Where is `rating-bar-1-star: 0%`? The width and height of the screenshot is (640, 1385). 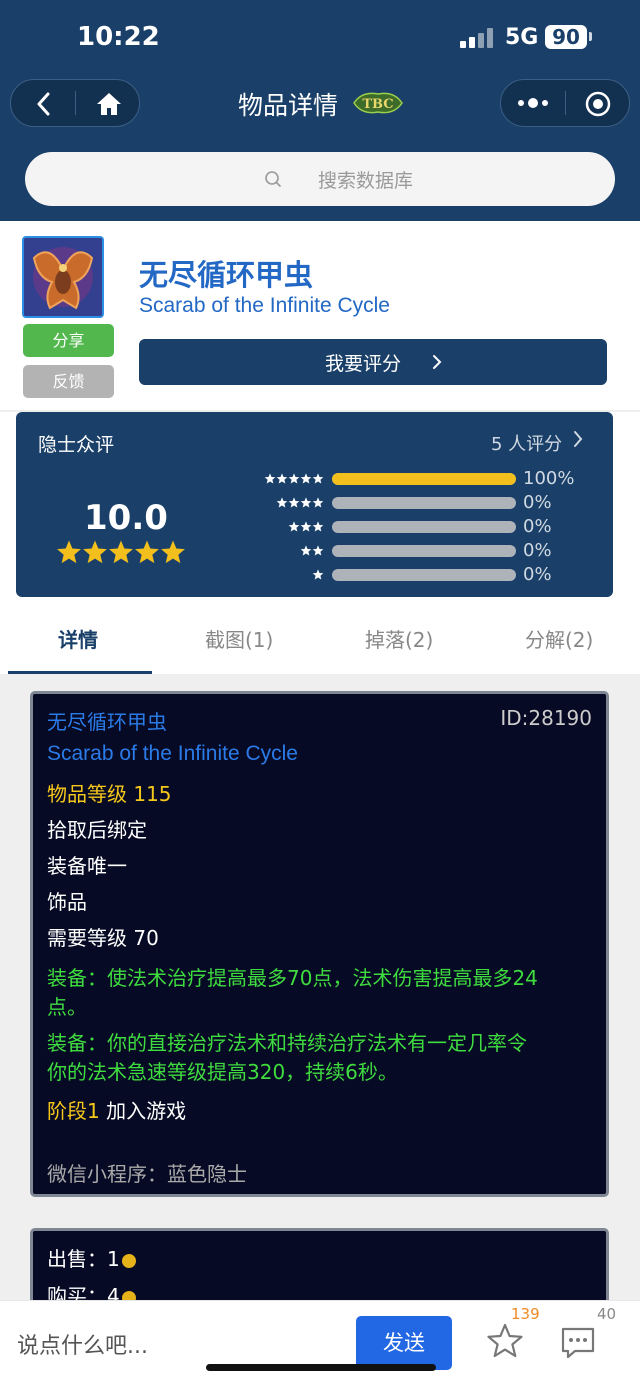
rating-bar-1-star: 0% is located at coordinates (314, 574).